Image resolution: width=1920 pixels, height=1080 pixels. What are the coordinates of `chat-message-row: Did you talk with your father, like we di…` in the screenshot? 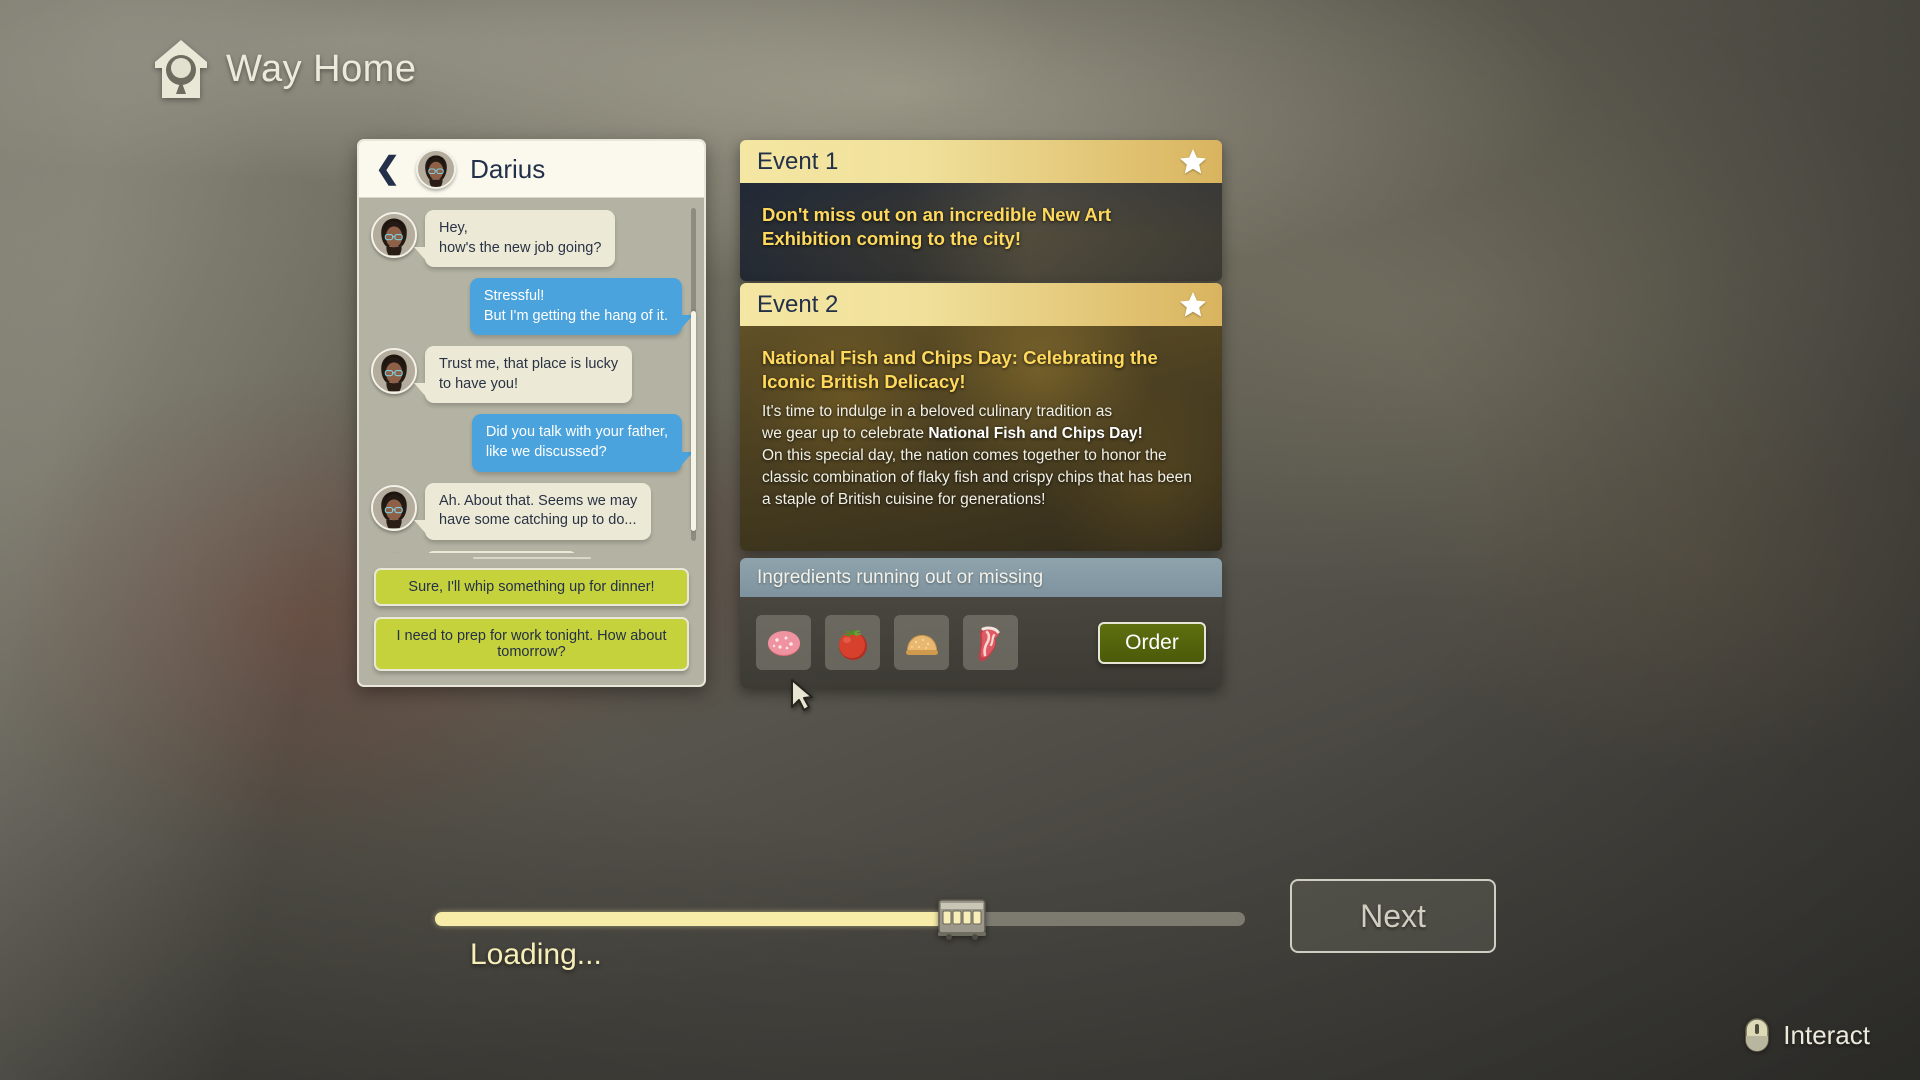 It's located at (532, 443).